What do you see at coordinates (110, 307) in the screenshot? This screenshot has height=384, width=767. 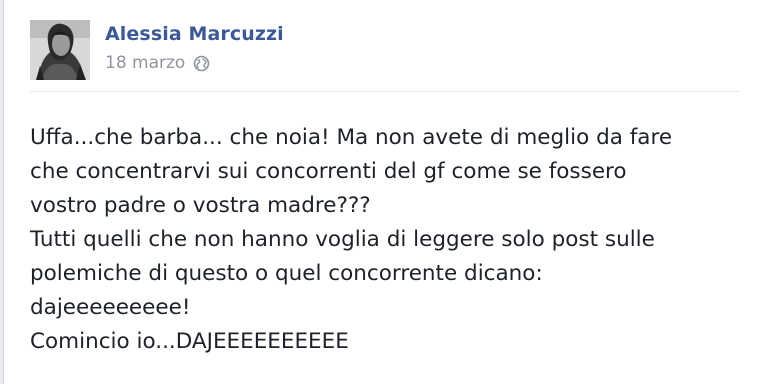 I see `post-message-line: dajeeeeeeeee!` at bounding box center [110, 307].